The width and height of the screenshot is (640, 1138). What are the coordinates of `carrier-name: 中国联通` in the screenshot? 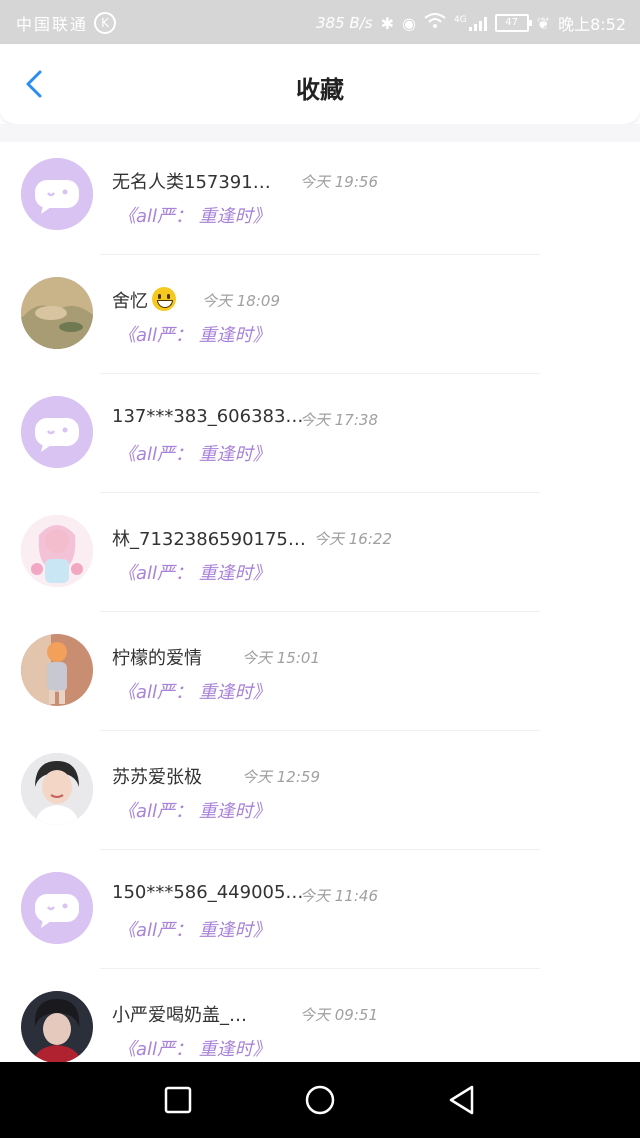 It's located at (52, 24).